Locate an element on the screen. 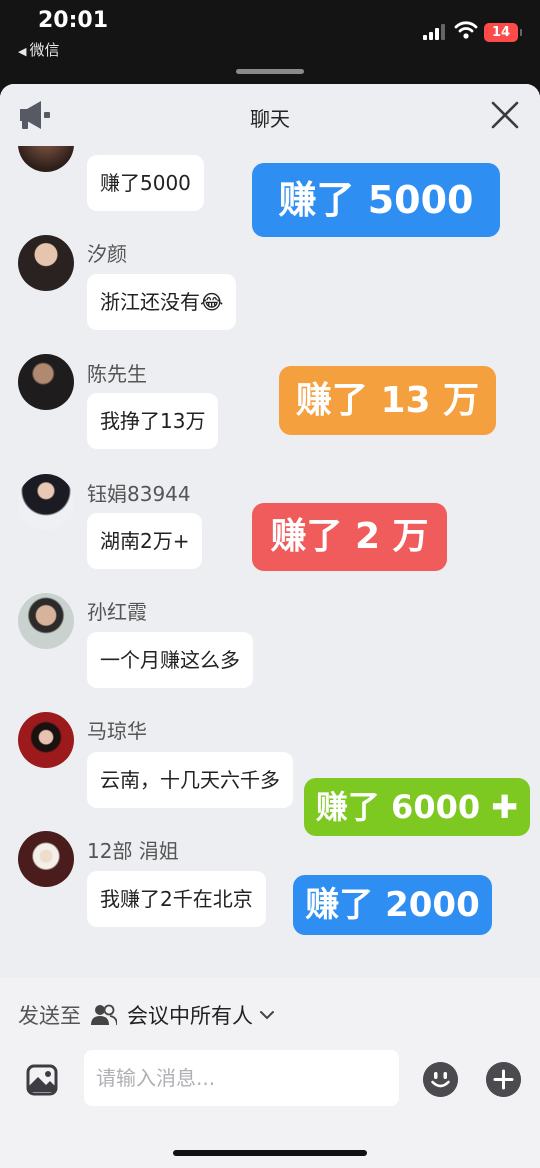 The width and height of the screenshot is (540, 1168). message-bubble: 我挣了13万 is located at coordinates (153, 421).